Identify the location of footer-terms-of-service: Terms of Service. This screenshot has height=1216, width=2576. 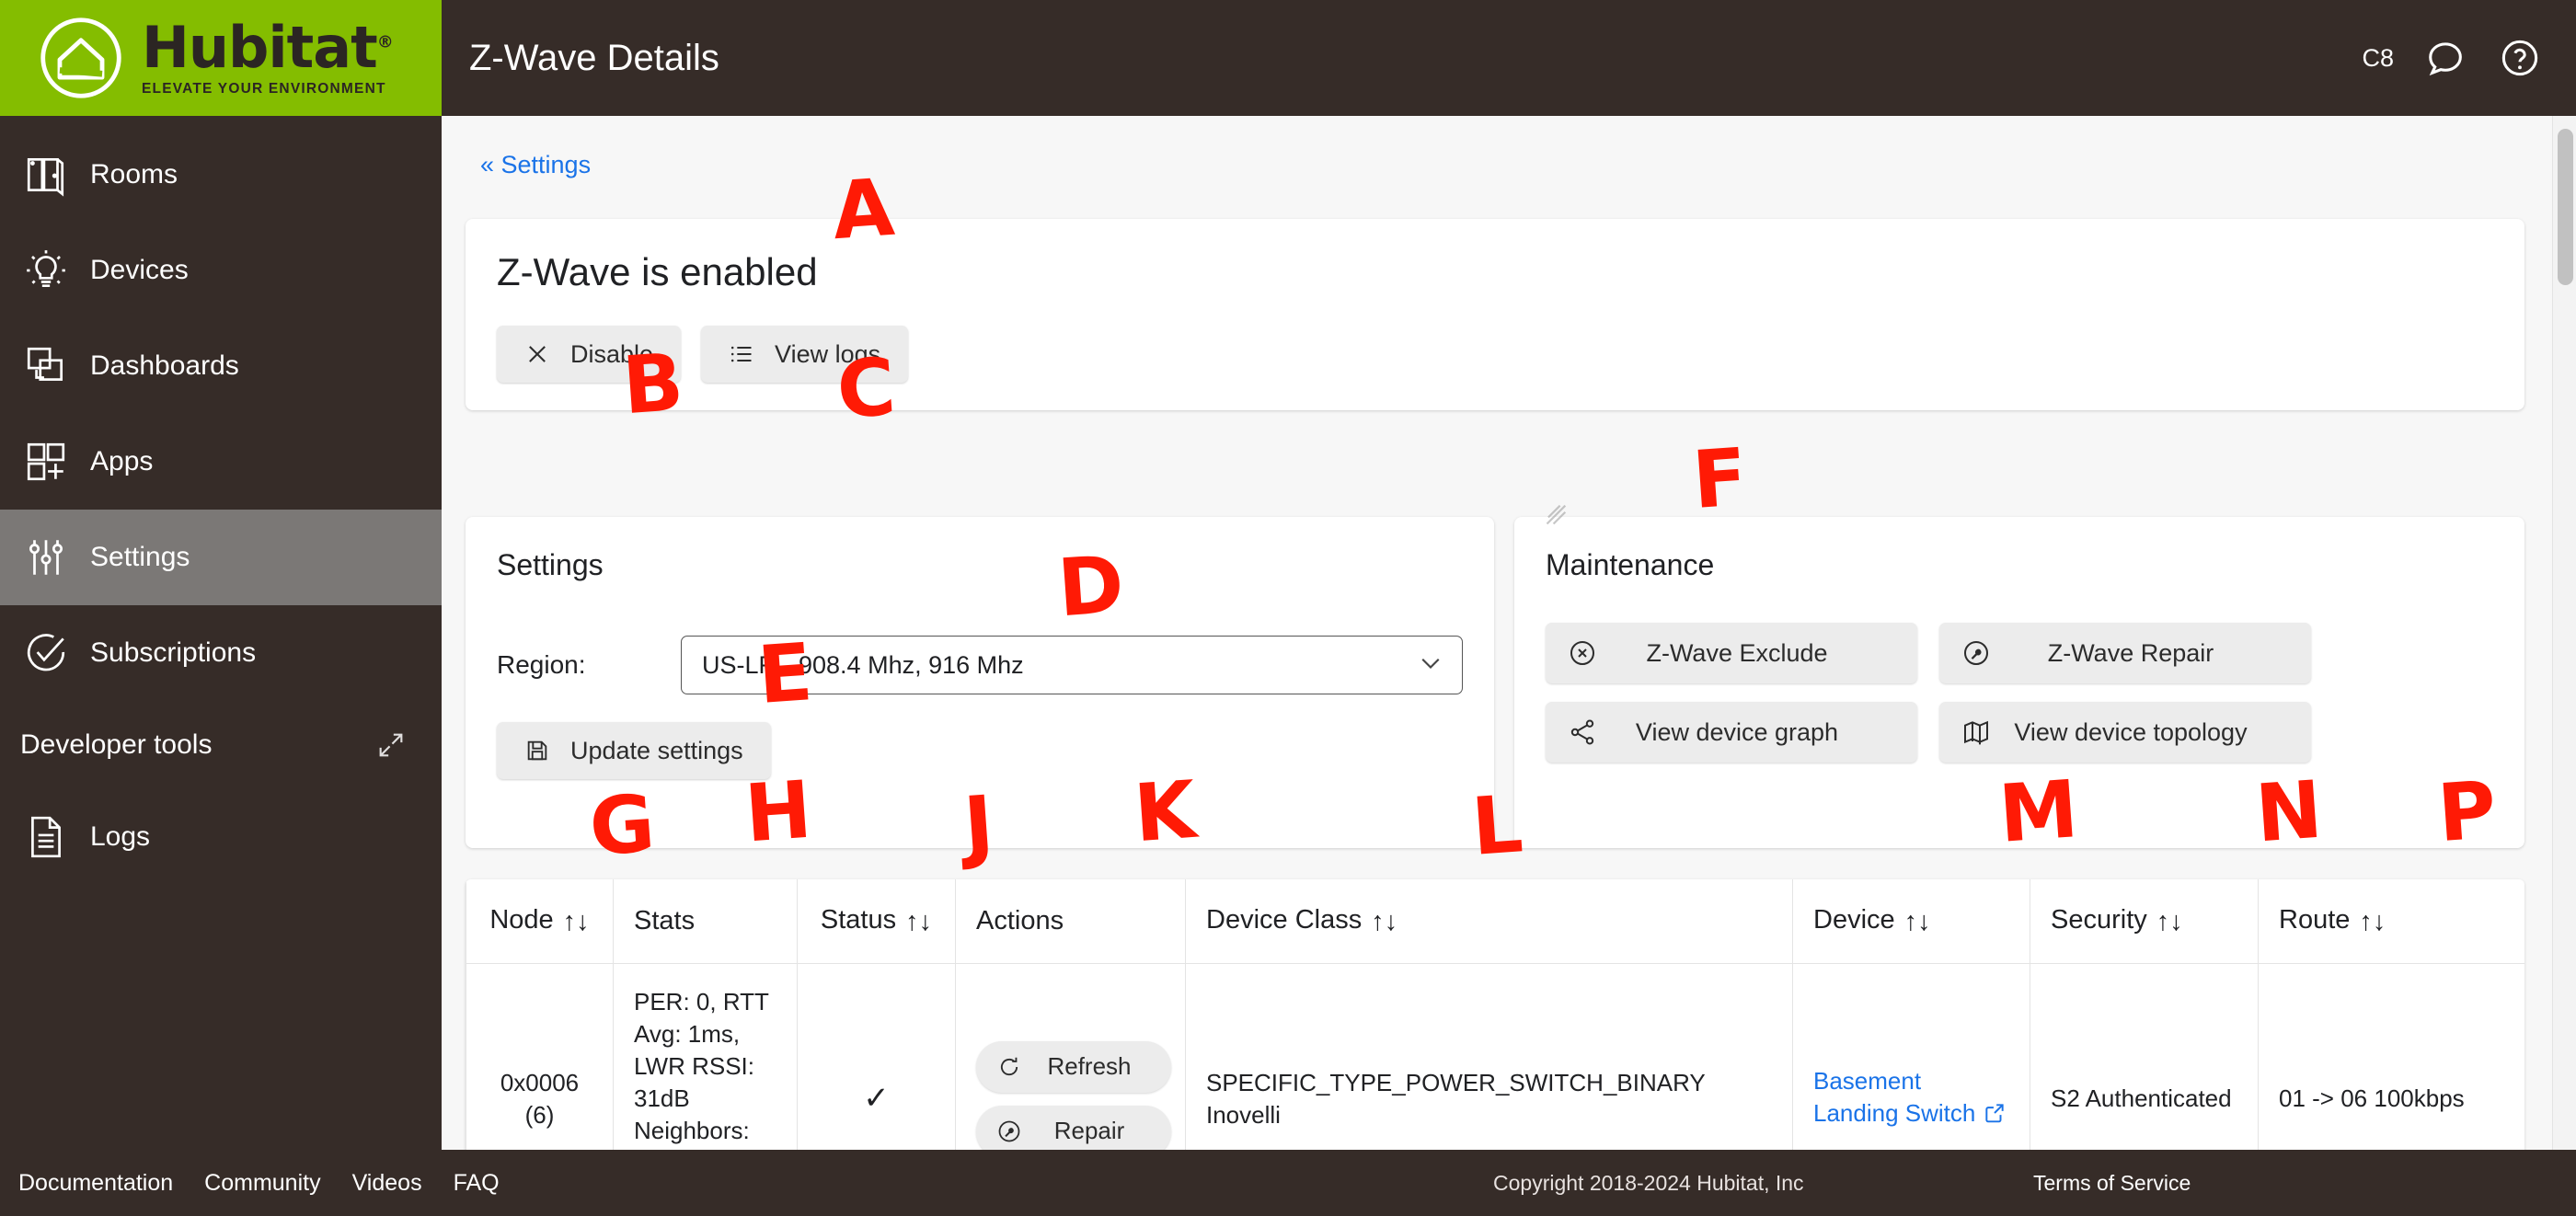
(2112, 1183).